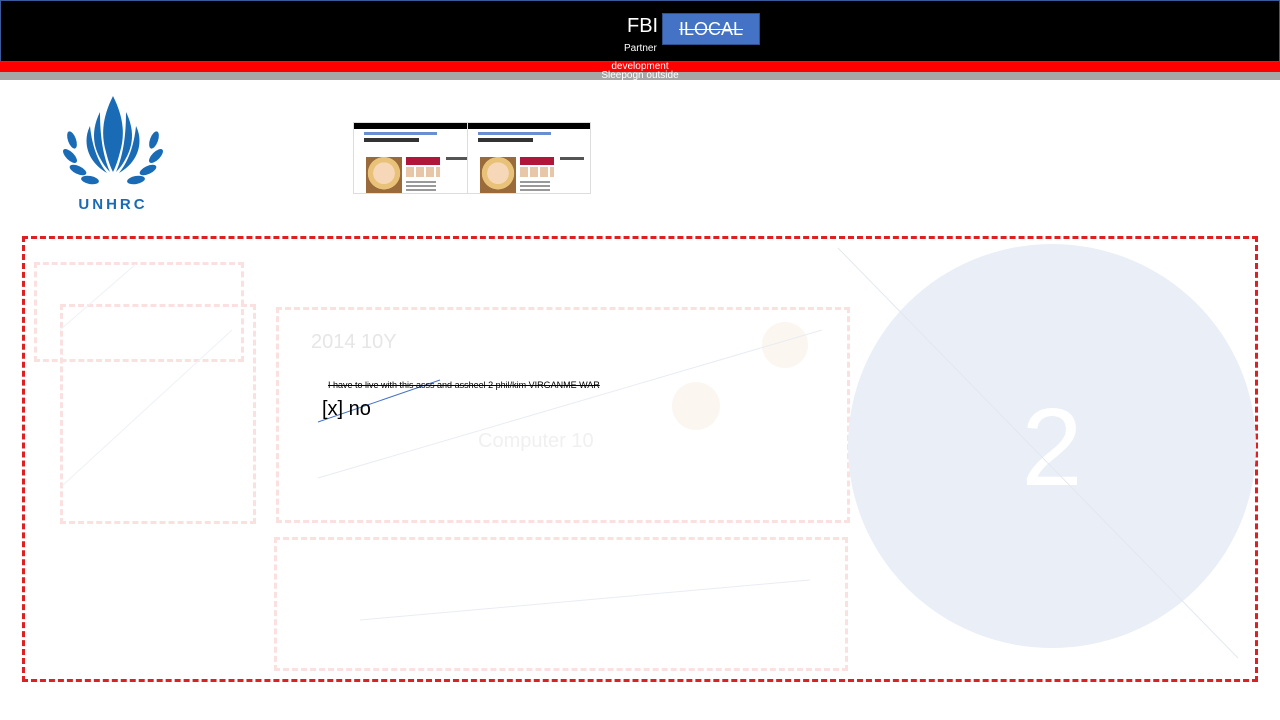  I want to click on computer-label: Computer 10, so click(536, 441).